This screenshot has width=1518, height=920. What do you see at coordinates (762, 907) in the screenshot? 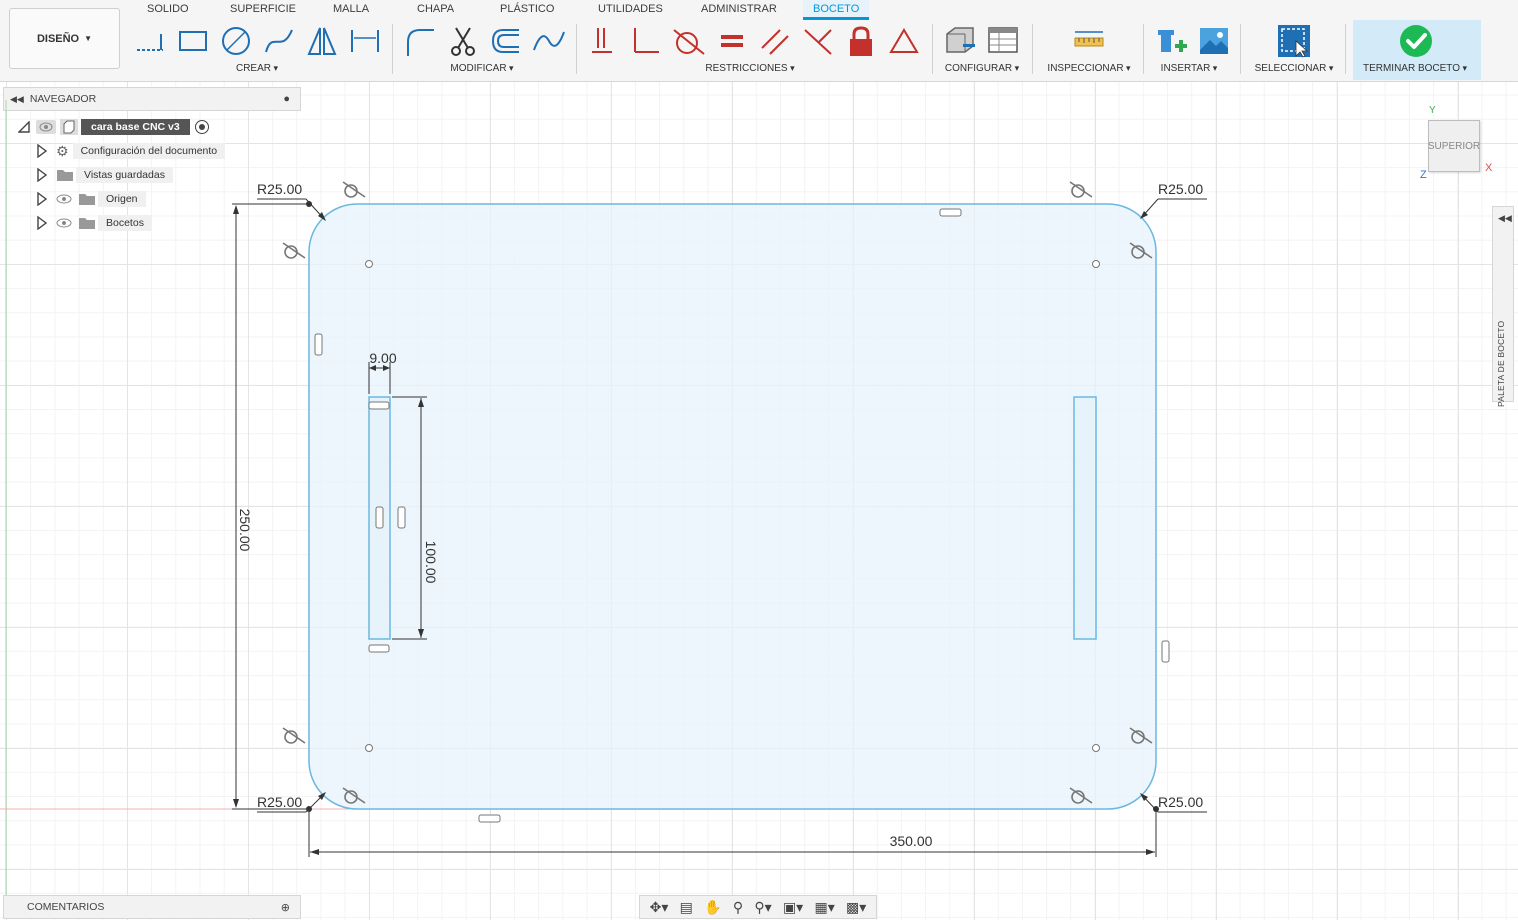
I see `fit-icon: ⚲▾` at bounding box center [762, 907].